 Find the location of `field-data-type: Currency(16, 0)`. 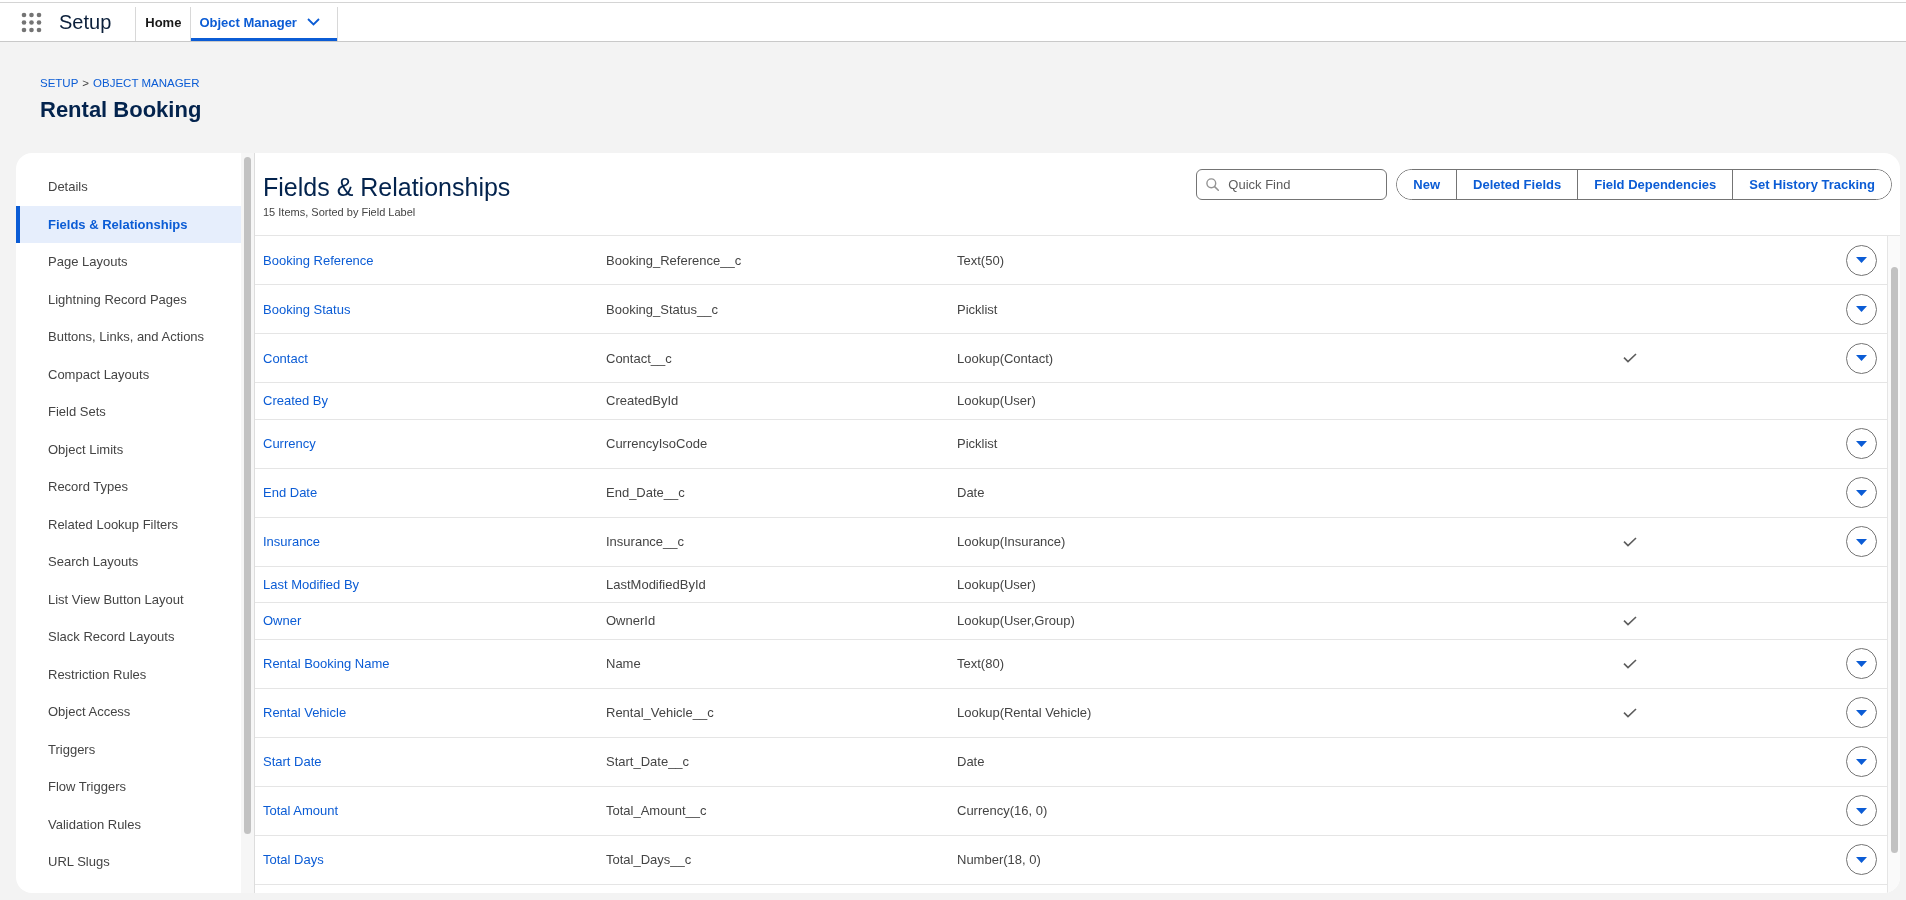

field-data-type: Currency(16, 0) is located at coordinates (1002, 810).